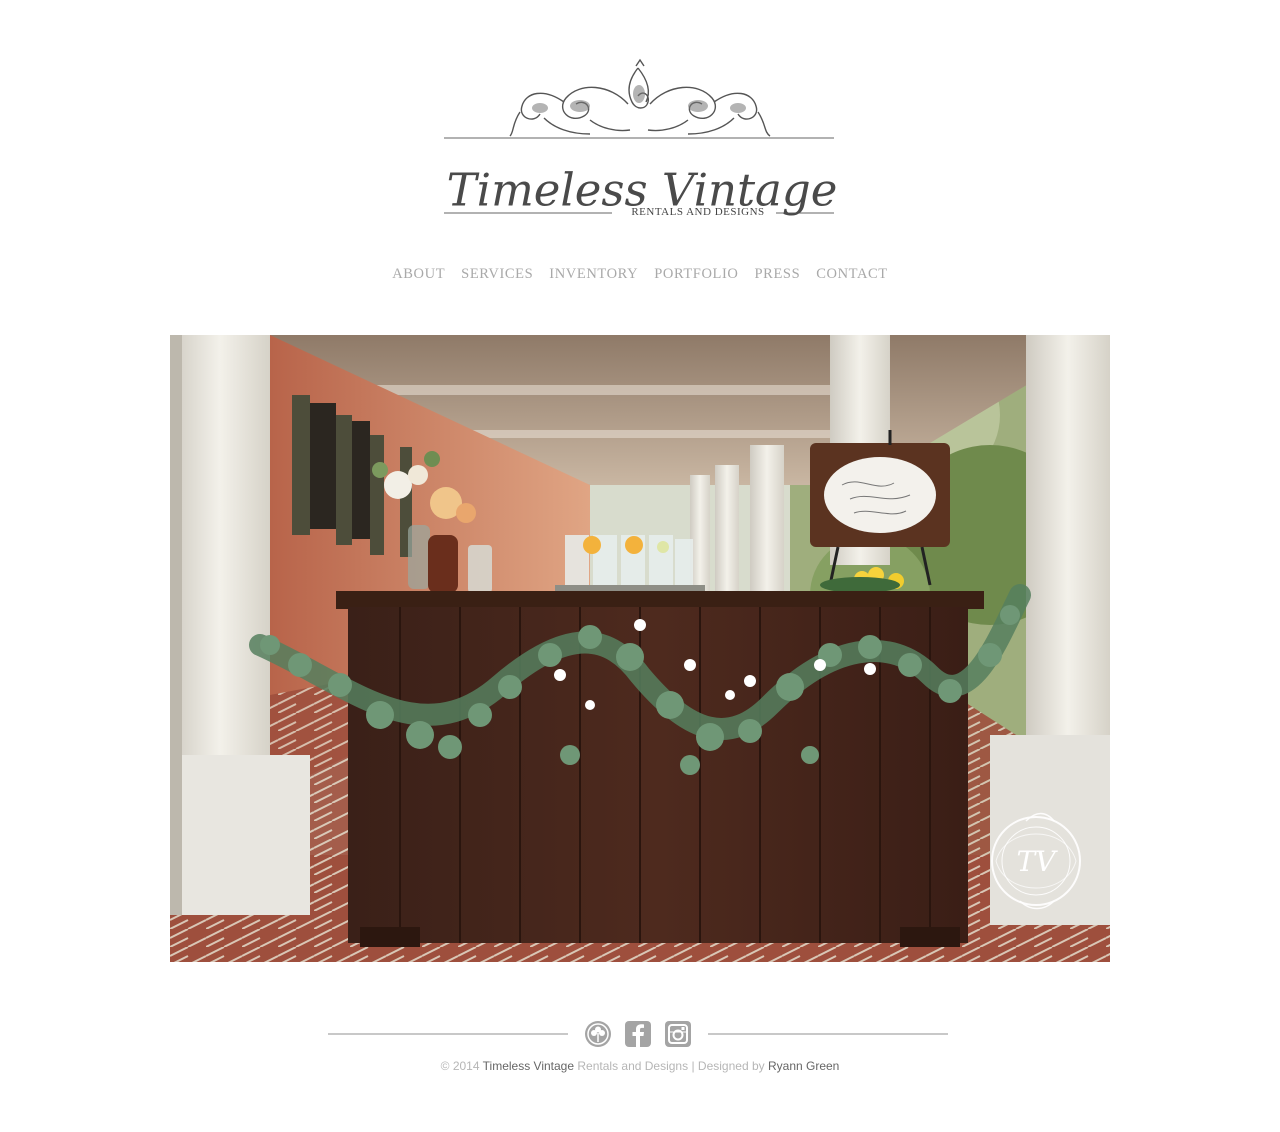  What do you see at coordinates (598, 1034) in the screenshot?
I see `flower-icon` at bounding box center [598, 1034].